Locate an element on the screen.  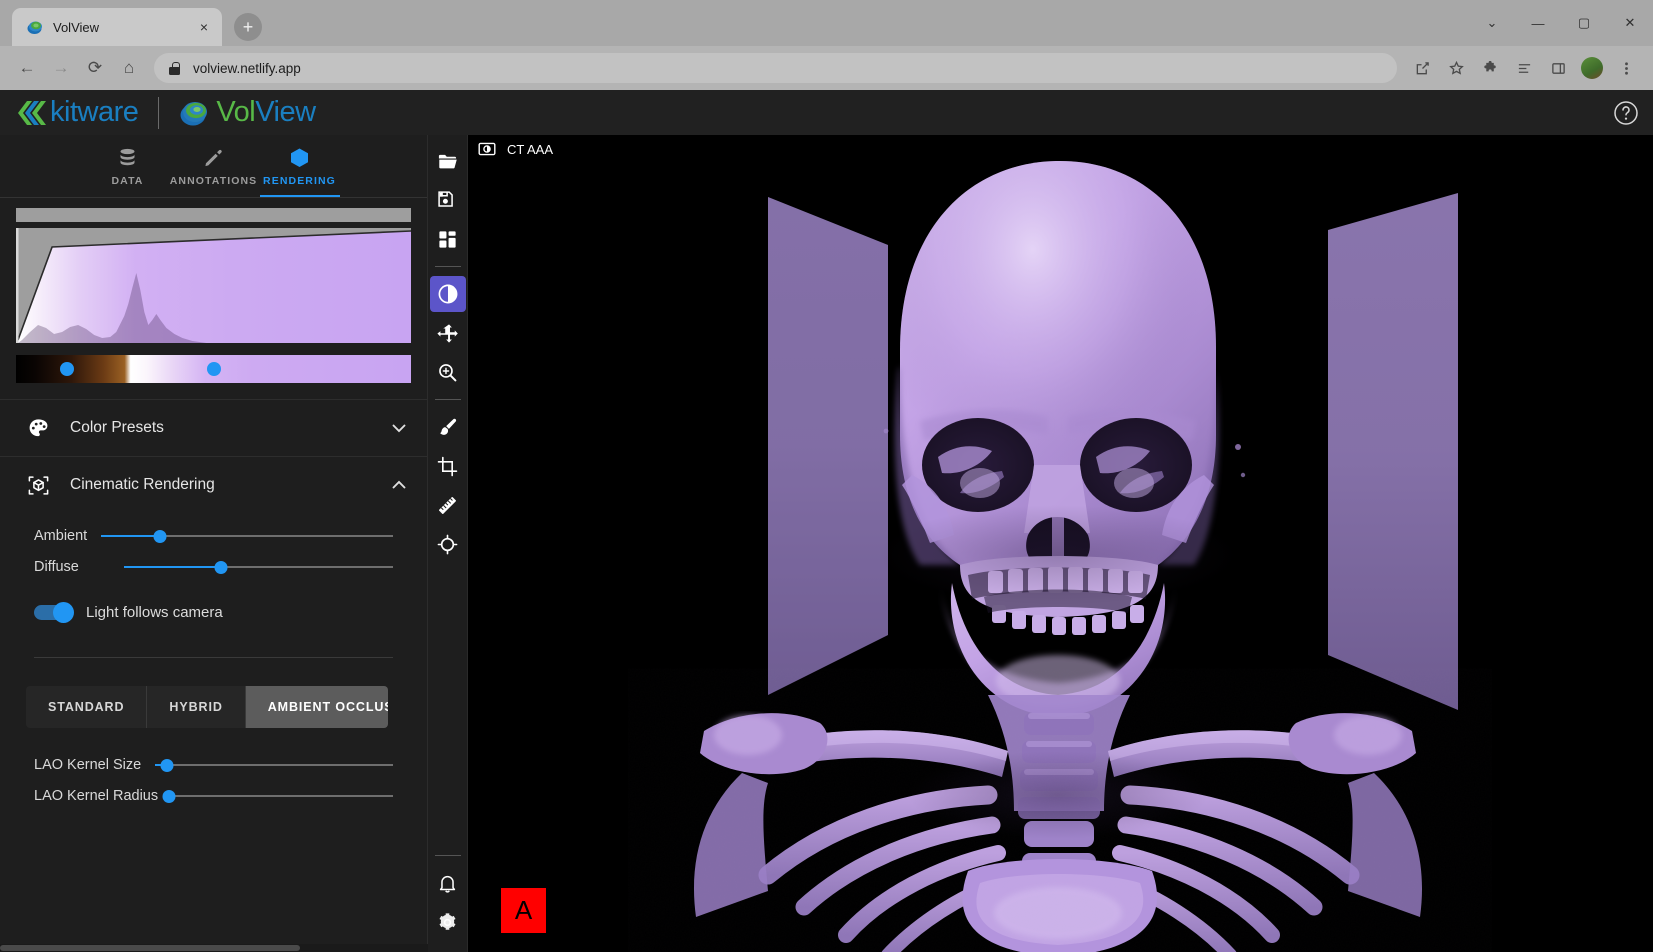
settings-button is located at coordinates (448, 922).